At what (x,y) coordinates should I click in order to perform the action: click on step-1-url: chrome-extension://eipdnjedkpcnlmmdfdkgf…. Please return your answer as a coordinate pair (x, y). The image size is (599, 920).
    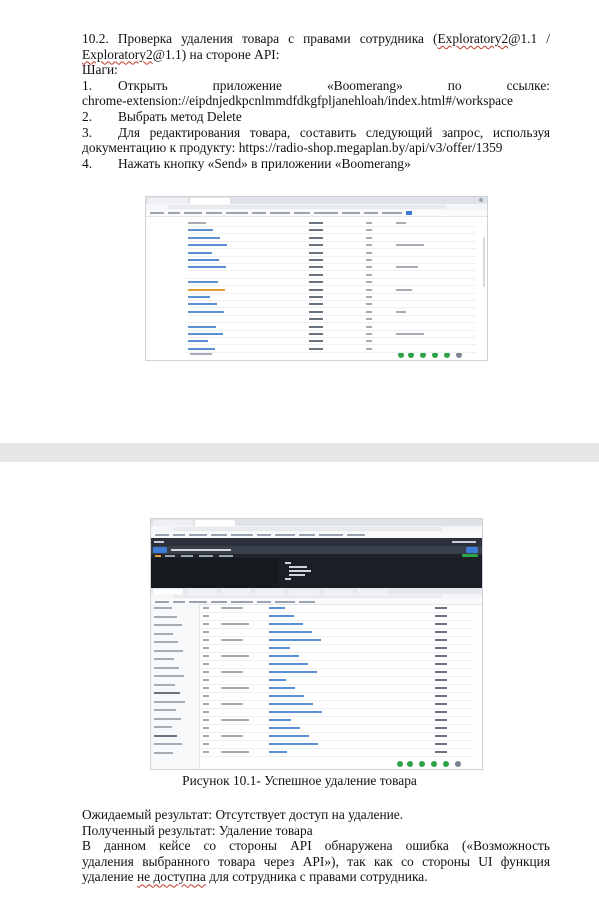
    Looking at the image, I should click on (297, 101).